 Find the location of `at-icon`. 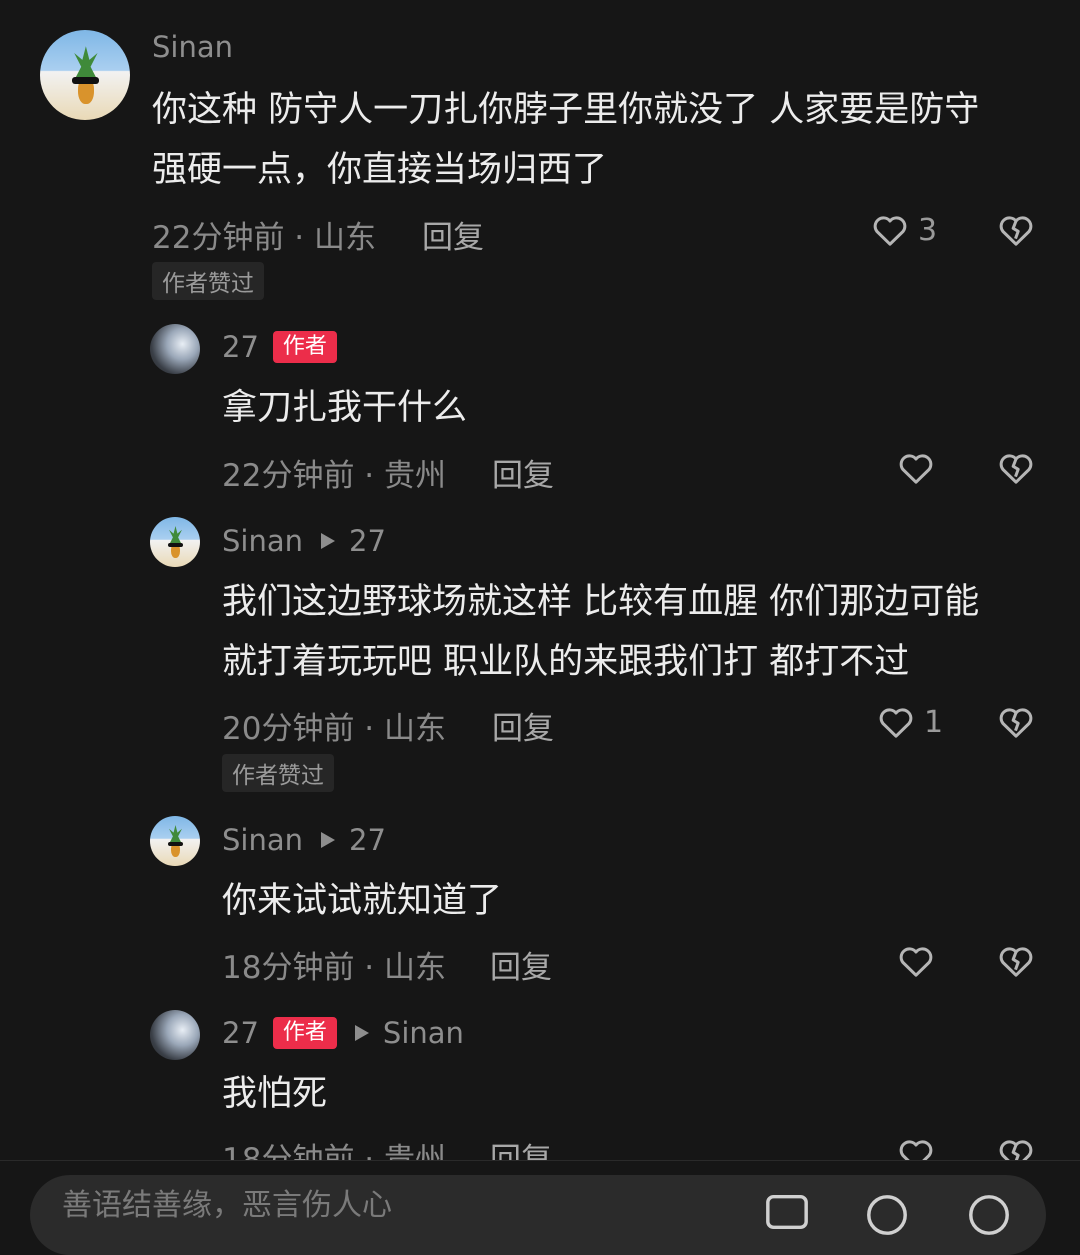

at-icon is located at coordinates (887, 1215).